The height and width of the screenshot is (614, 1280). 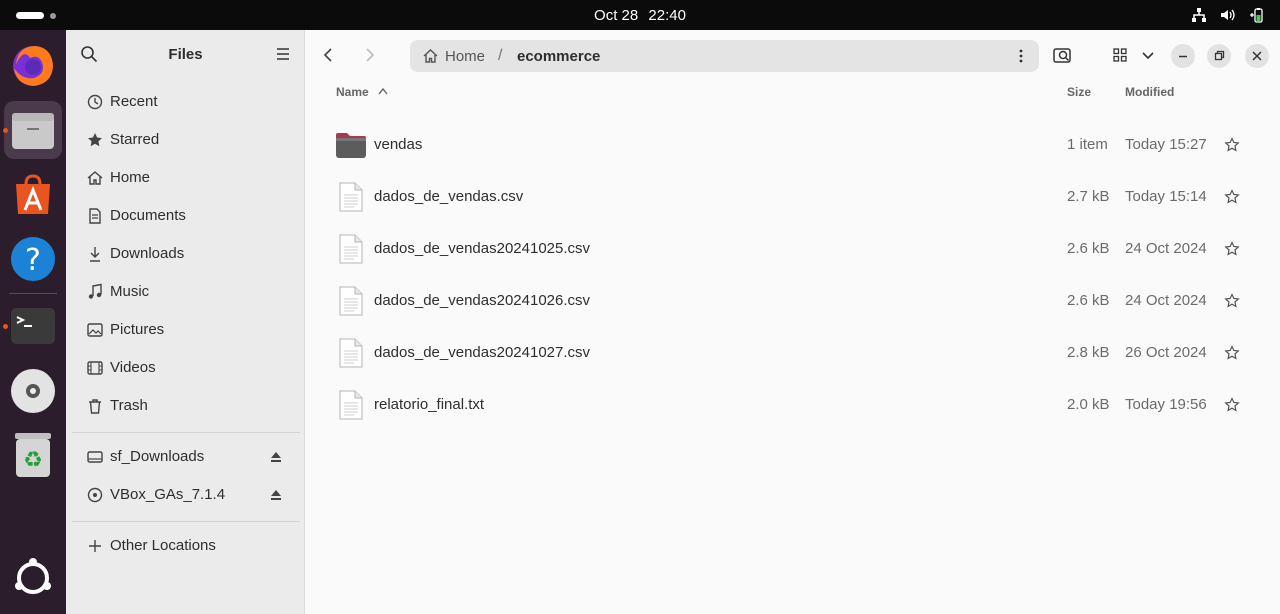 I want to click on file-size: 2.6 kB, so click(x=1088, y=300).